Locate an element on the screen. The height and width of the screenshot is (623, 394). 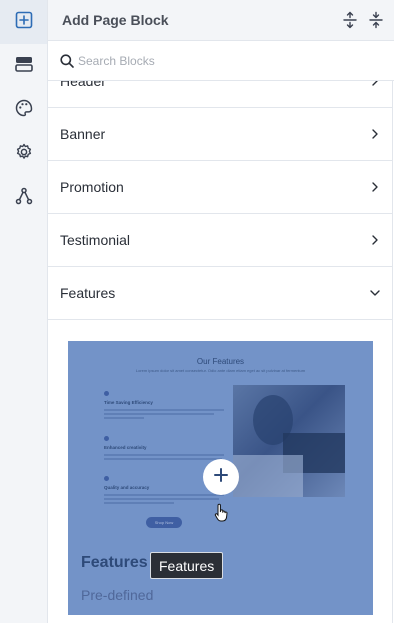
category-label: Features is located at coordinates (88, 293).